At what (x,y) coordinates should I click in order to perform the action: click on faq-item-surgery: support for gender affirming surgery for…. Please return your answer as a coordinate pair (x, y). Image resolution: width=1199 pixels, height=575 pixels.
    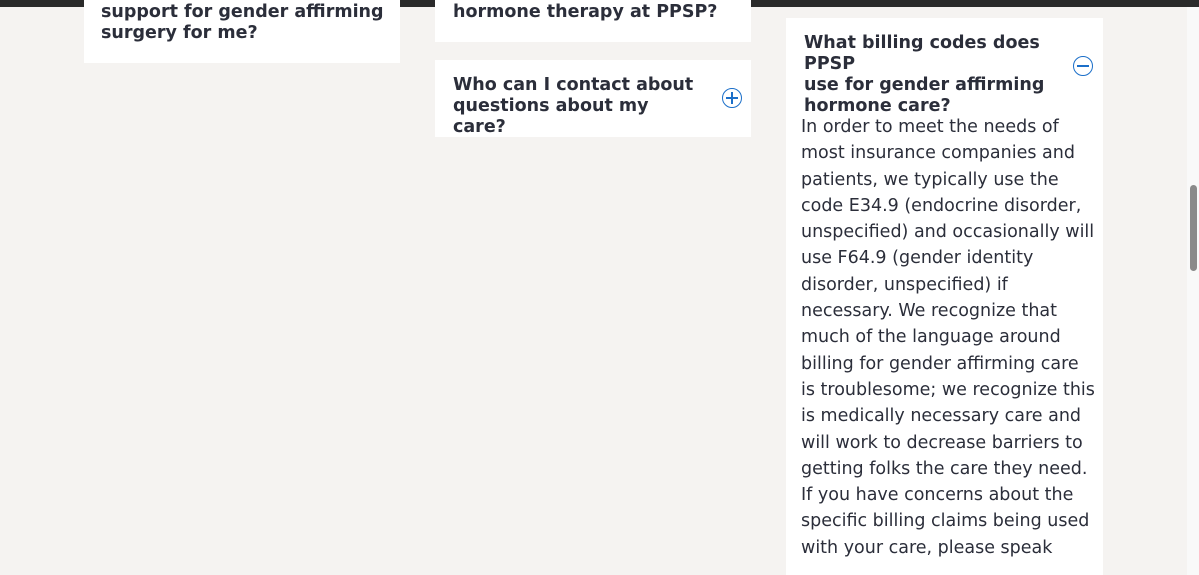
    Looking at the image, I should click on (242, 31).